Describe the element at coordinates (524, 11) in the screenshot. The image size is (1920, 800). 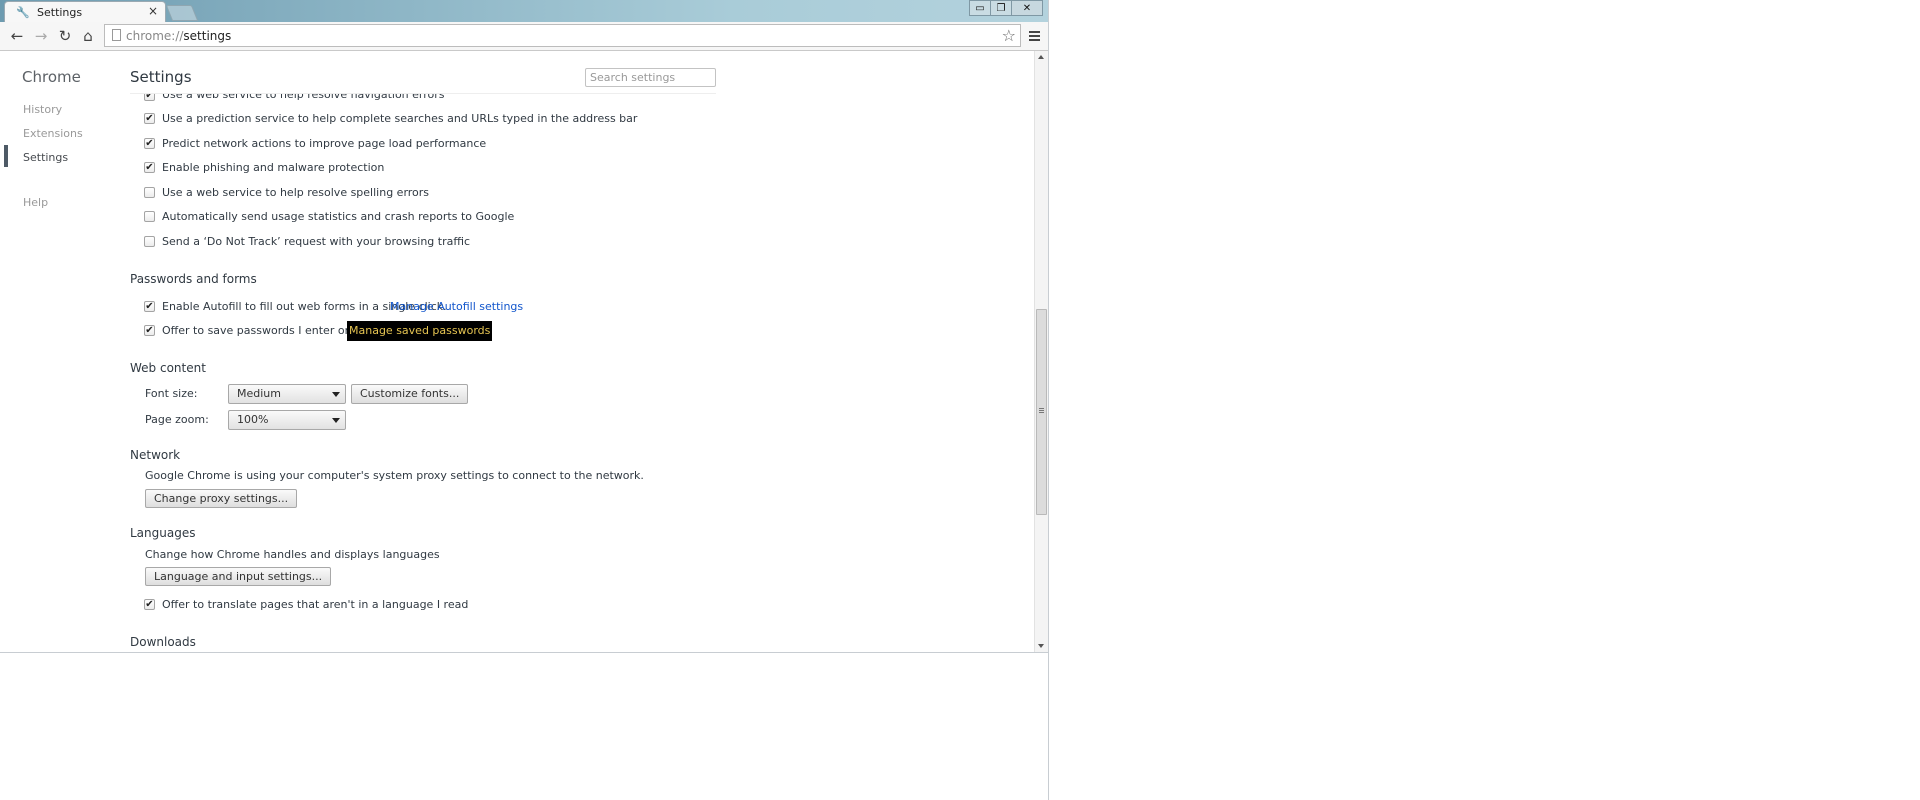
I see `tab-strip: 🔧 Settings × ▭ ❐ ✕` at that location.